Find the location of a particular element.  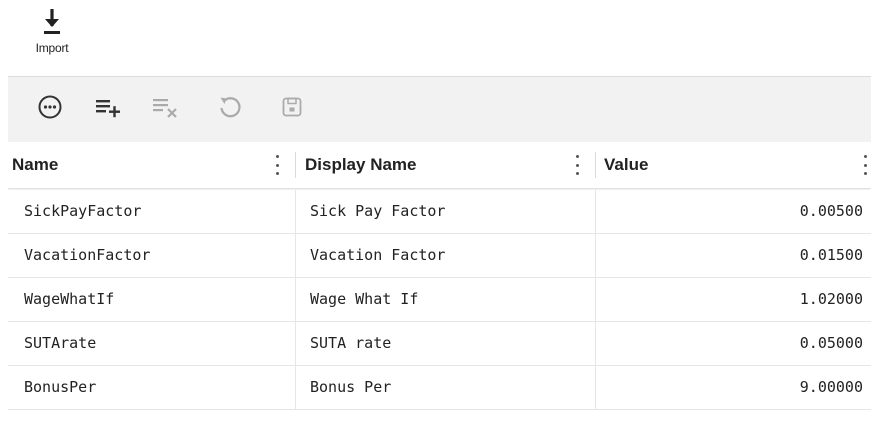

cell-value: 0.01500 is located at coordinates (831, 255).